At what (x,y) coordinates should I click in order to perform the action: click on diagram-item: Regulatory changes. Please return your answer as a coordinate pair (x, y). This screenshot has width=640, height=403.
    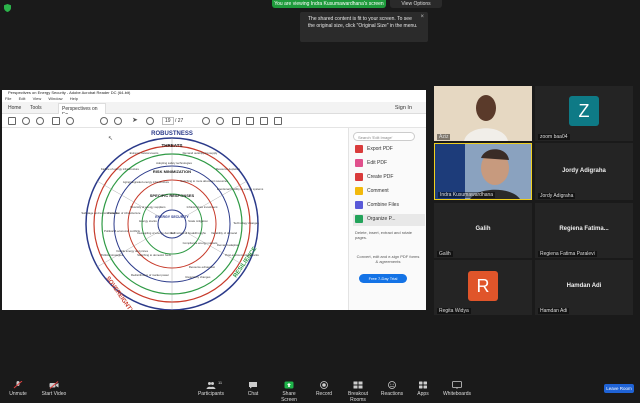
    Looking at the image, I should click on (198, 277).